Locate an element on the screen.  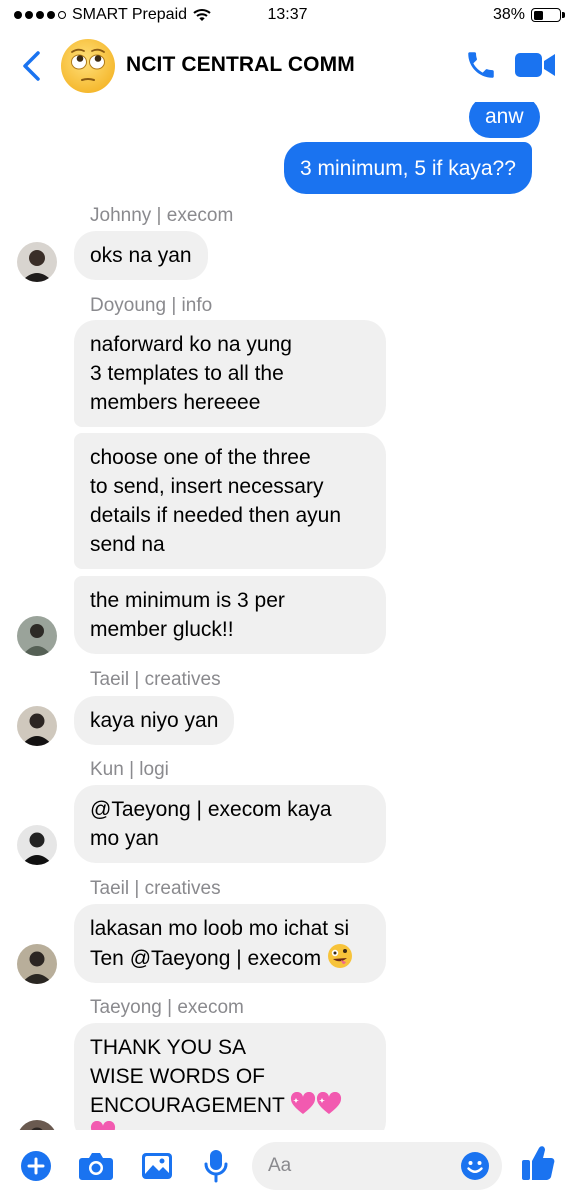
message-text: oks na yan is located at coordinates (141, 255).